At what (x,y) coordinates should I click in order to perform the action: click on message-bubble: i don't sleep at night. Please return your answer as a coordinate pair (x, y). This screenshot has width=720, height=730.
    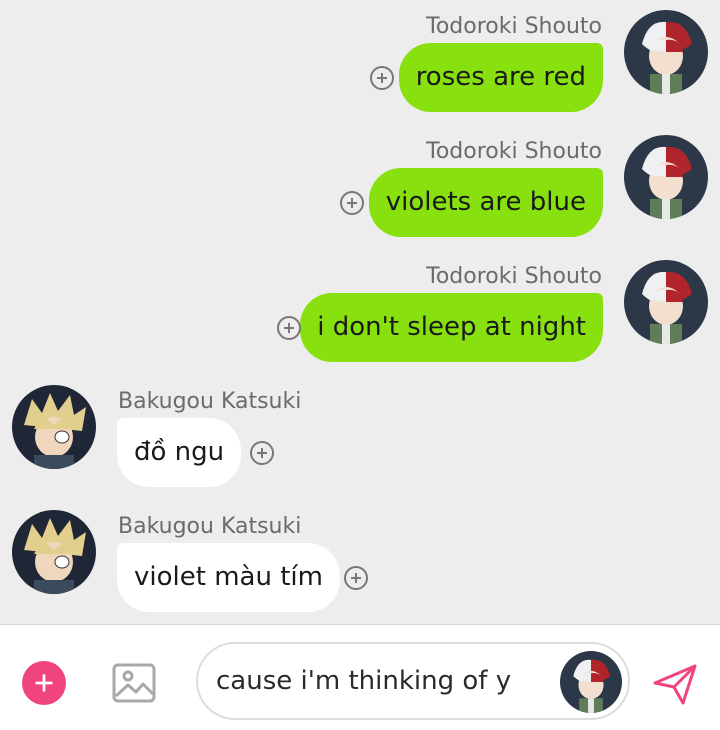
    Looking at the image, I should click on (451, 327).